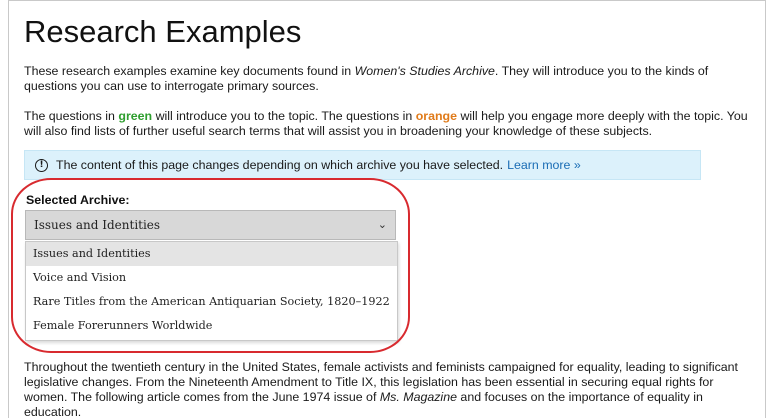  I want to click on archive-select: Issues and Identities ⌄, so click(210, 225).